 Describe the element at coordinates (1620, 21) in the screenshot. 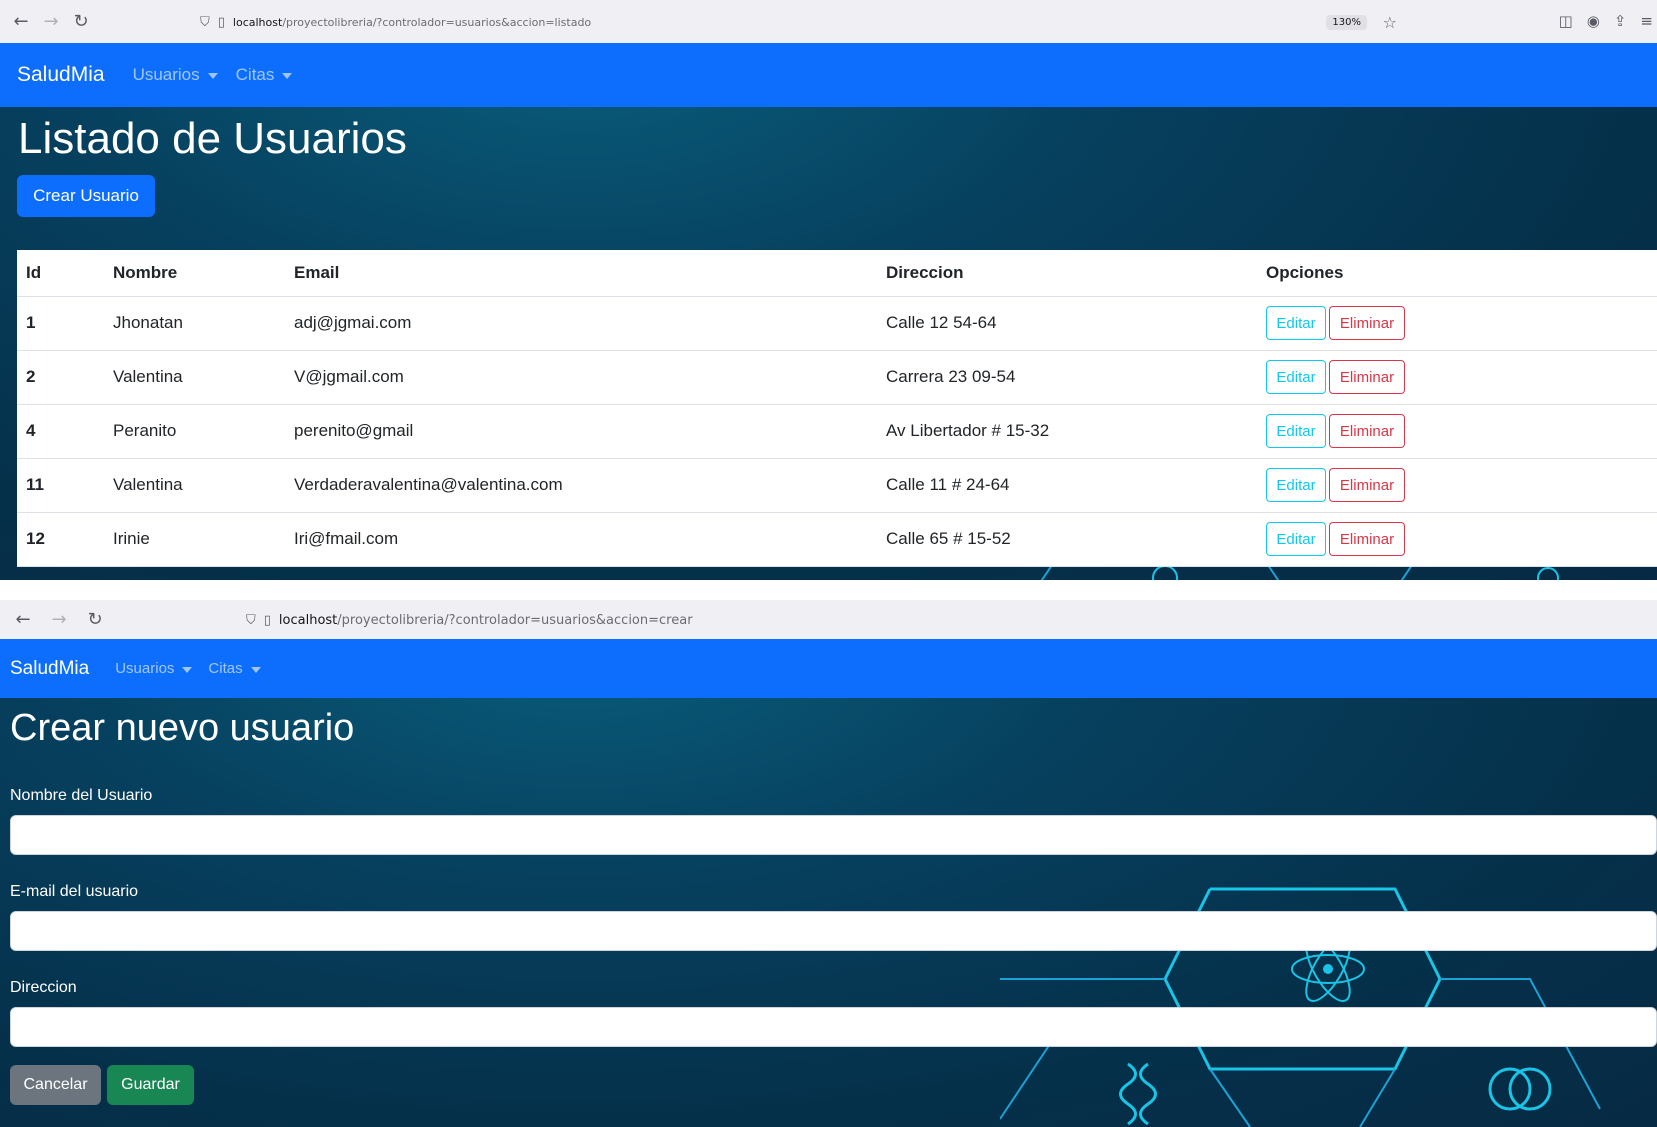

I see `extensions-icon: ⇪` at that location.